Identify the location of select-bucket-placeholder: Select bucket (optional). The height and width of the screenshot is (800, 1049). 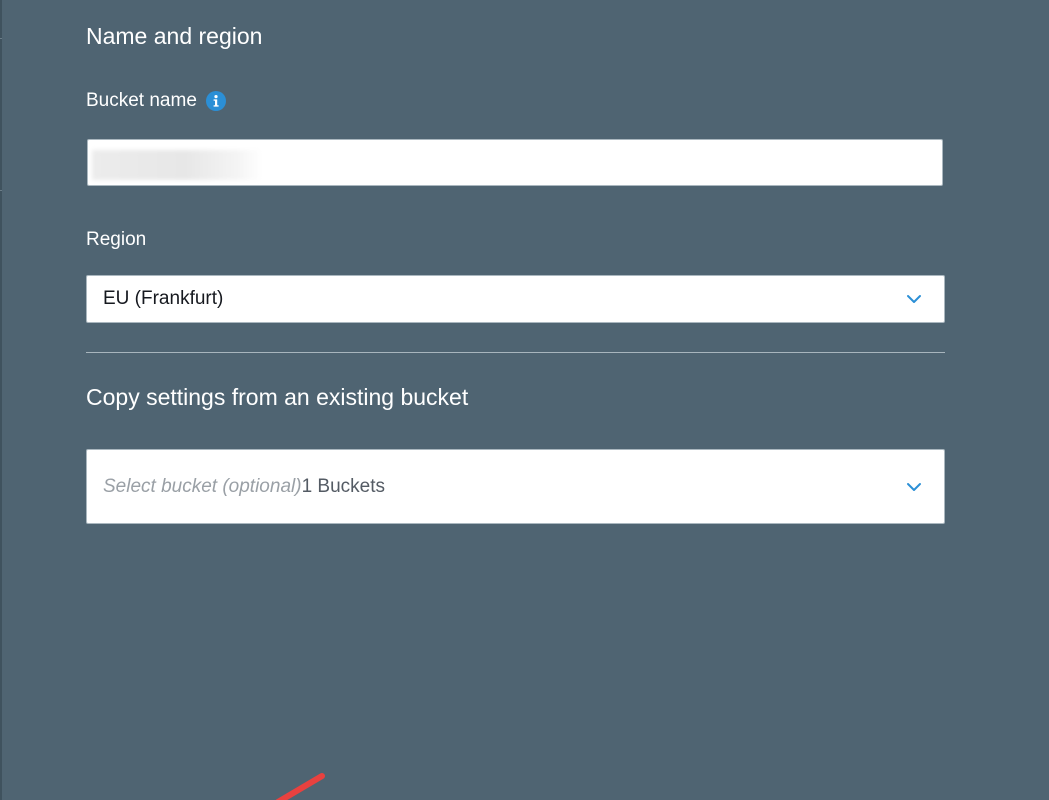
(202, 486).